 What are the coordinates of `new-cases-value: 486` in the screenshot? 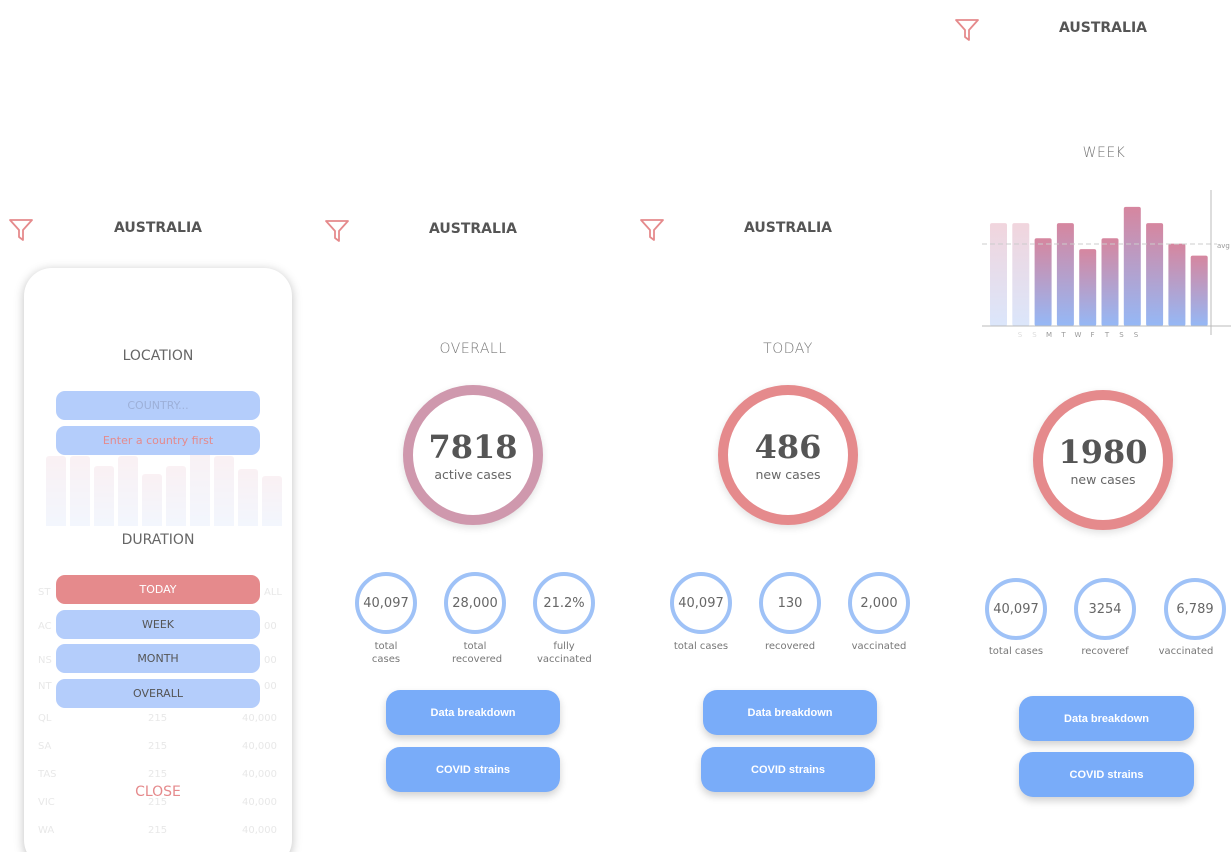 It's located at (788, 446).